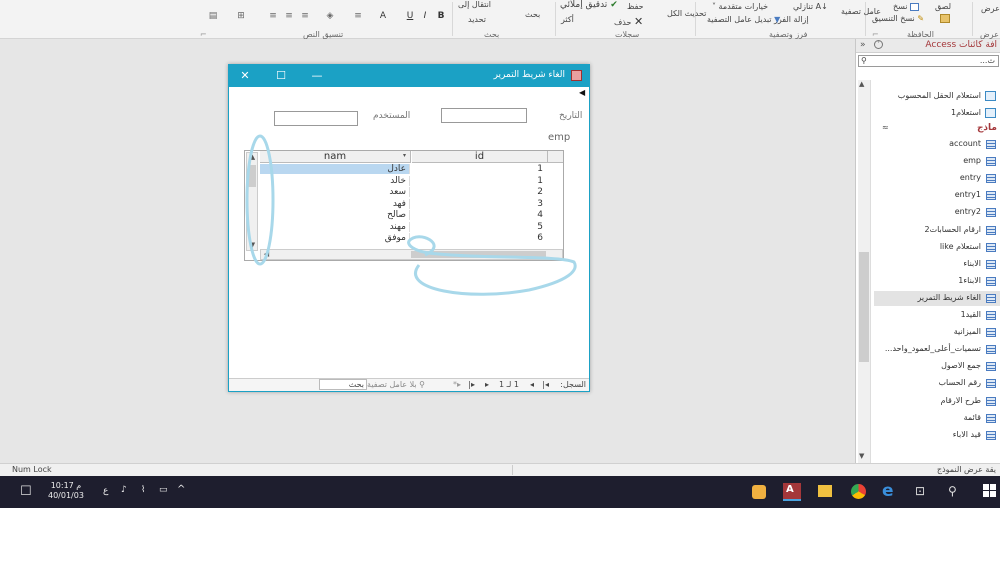 The image size is (1000, 563). I want to click on grid-horizontal-scrollbar: ◀, so click(411, 254).